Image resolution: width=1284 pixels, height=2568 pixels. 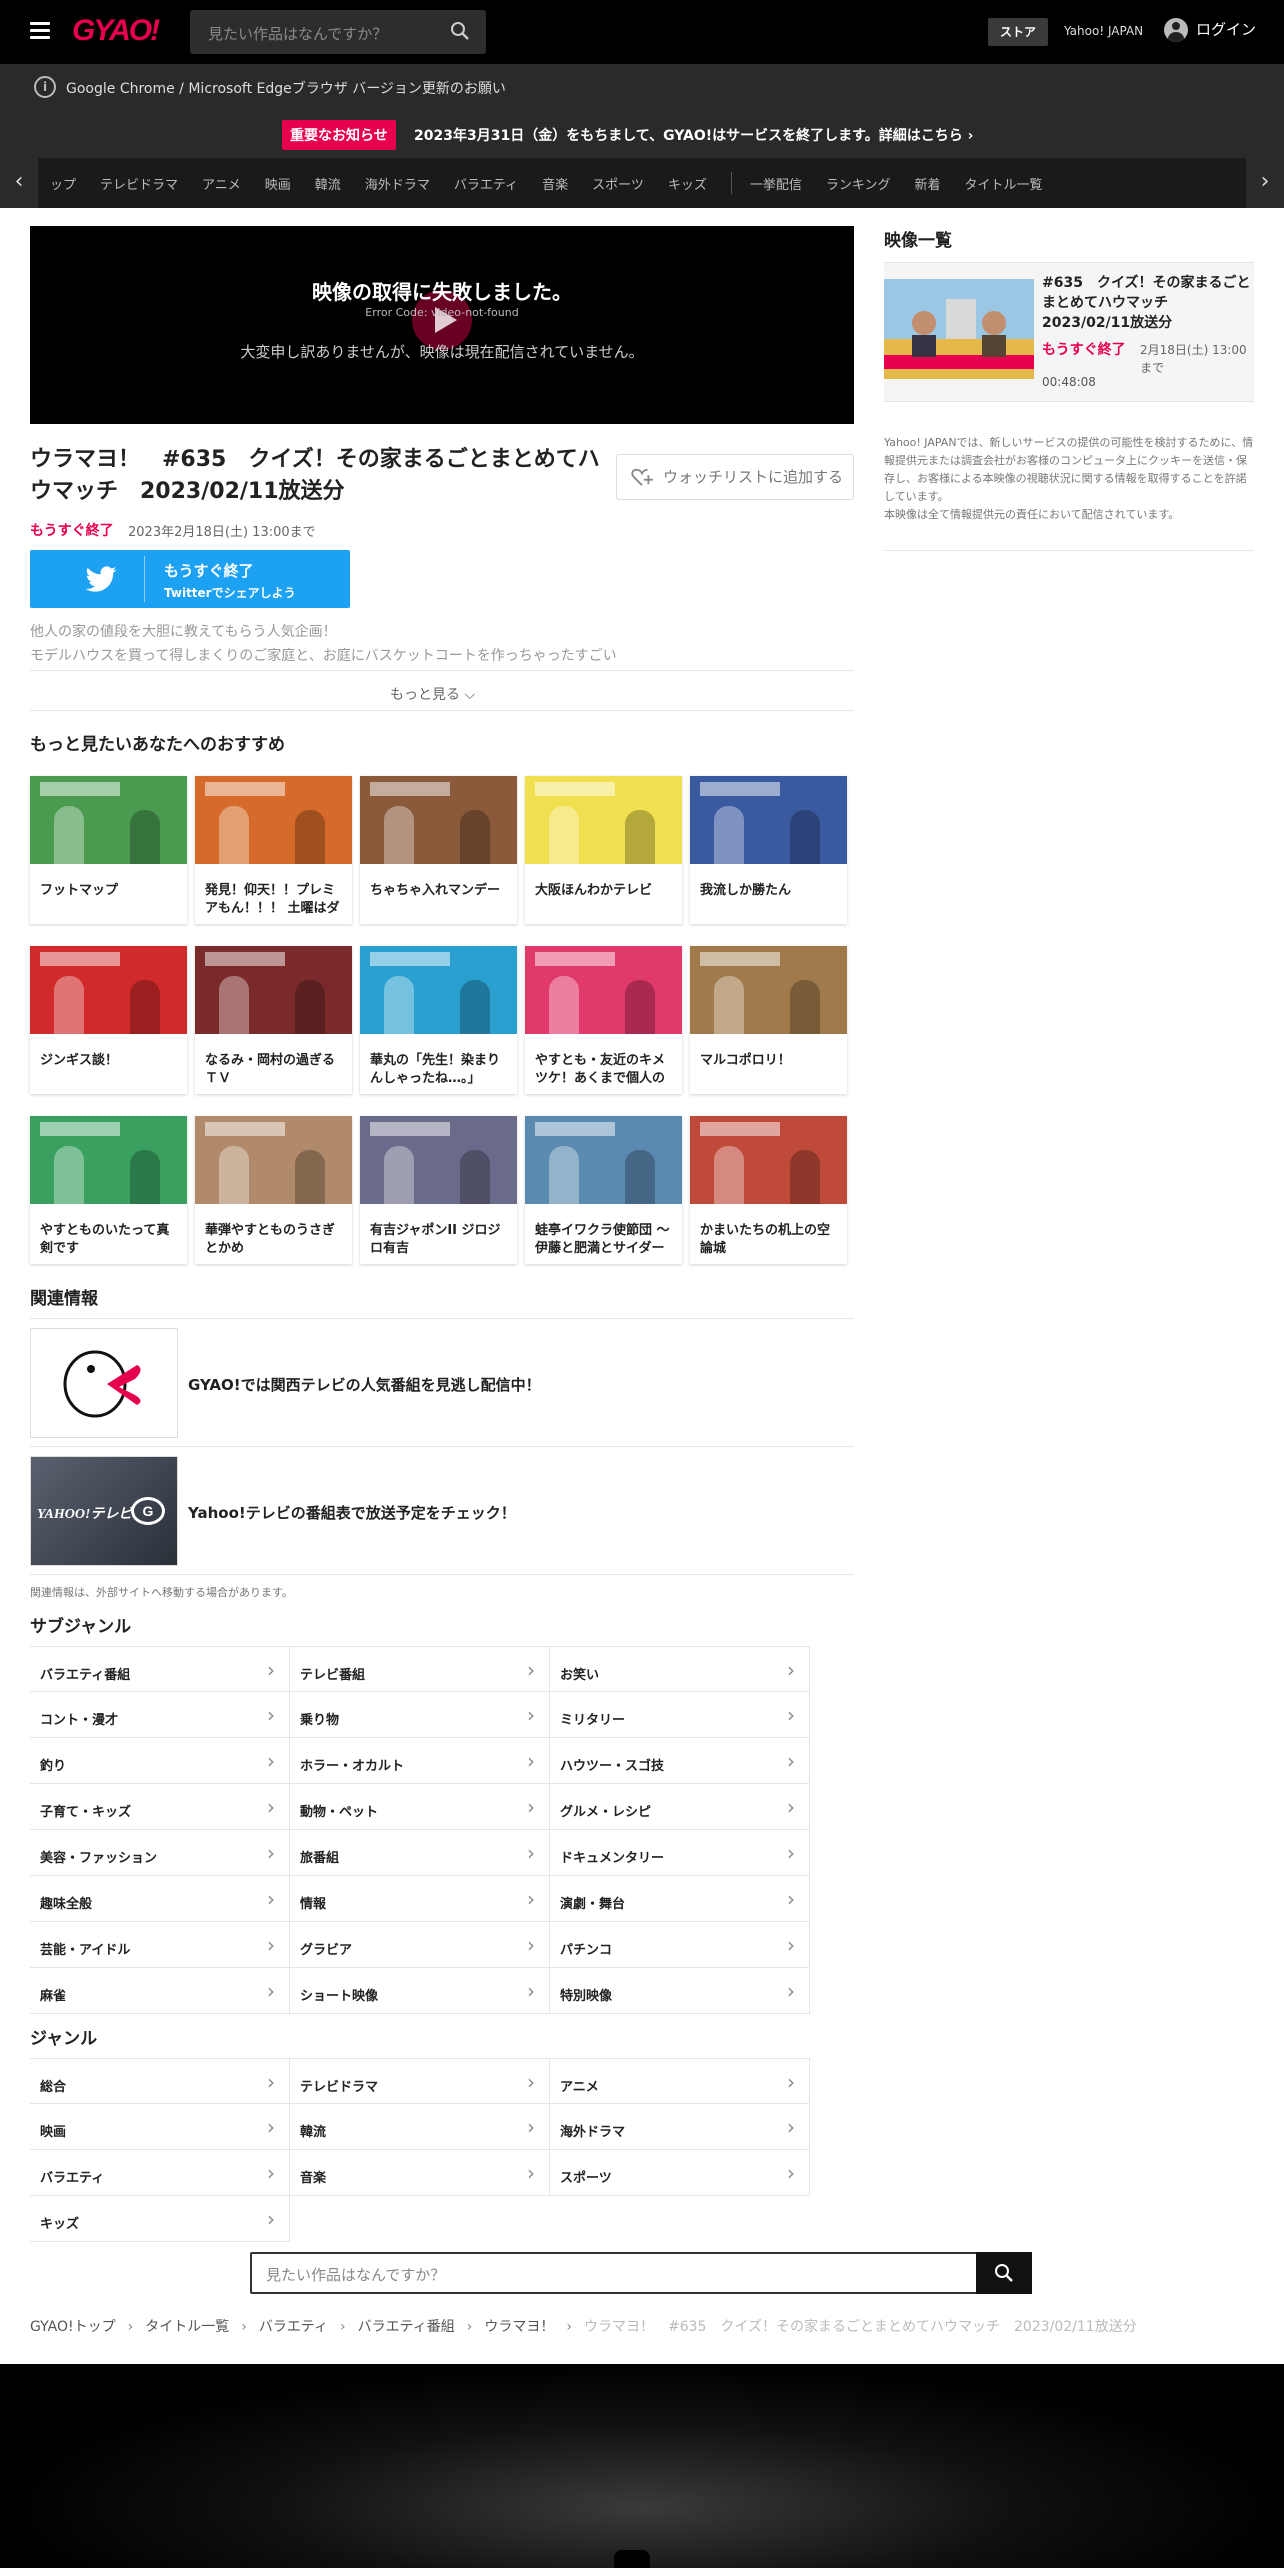 What do you see at coordinates (160, 1807) in the screenshot?
I see `subgenre-link: 子育て・キッズ` at bounding box center [160, 1807].